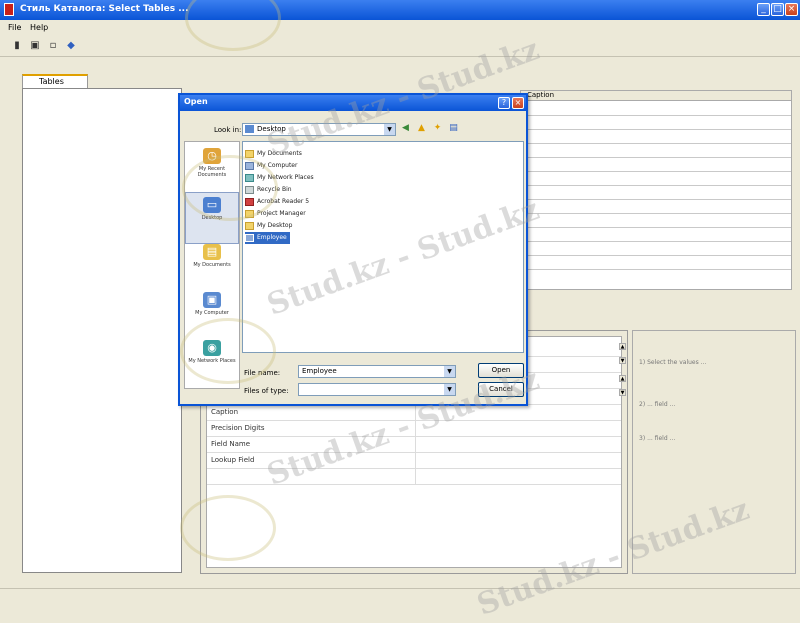  I want to click on property-row: Precision Digits, so click(414, 429).